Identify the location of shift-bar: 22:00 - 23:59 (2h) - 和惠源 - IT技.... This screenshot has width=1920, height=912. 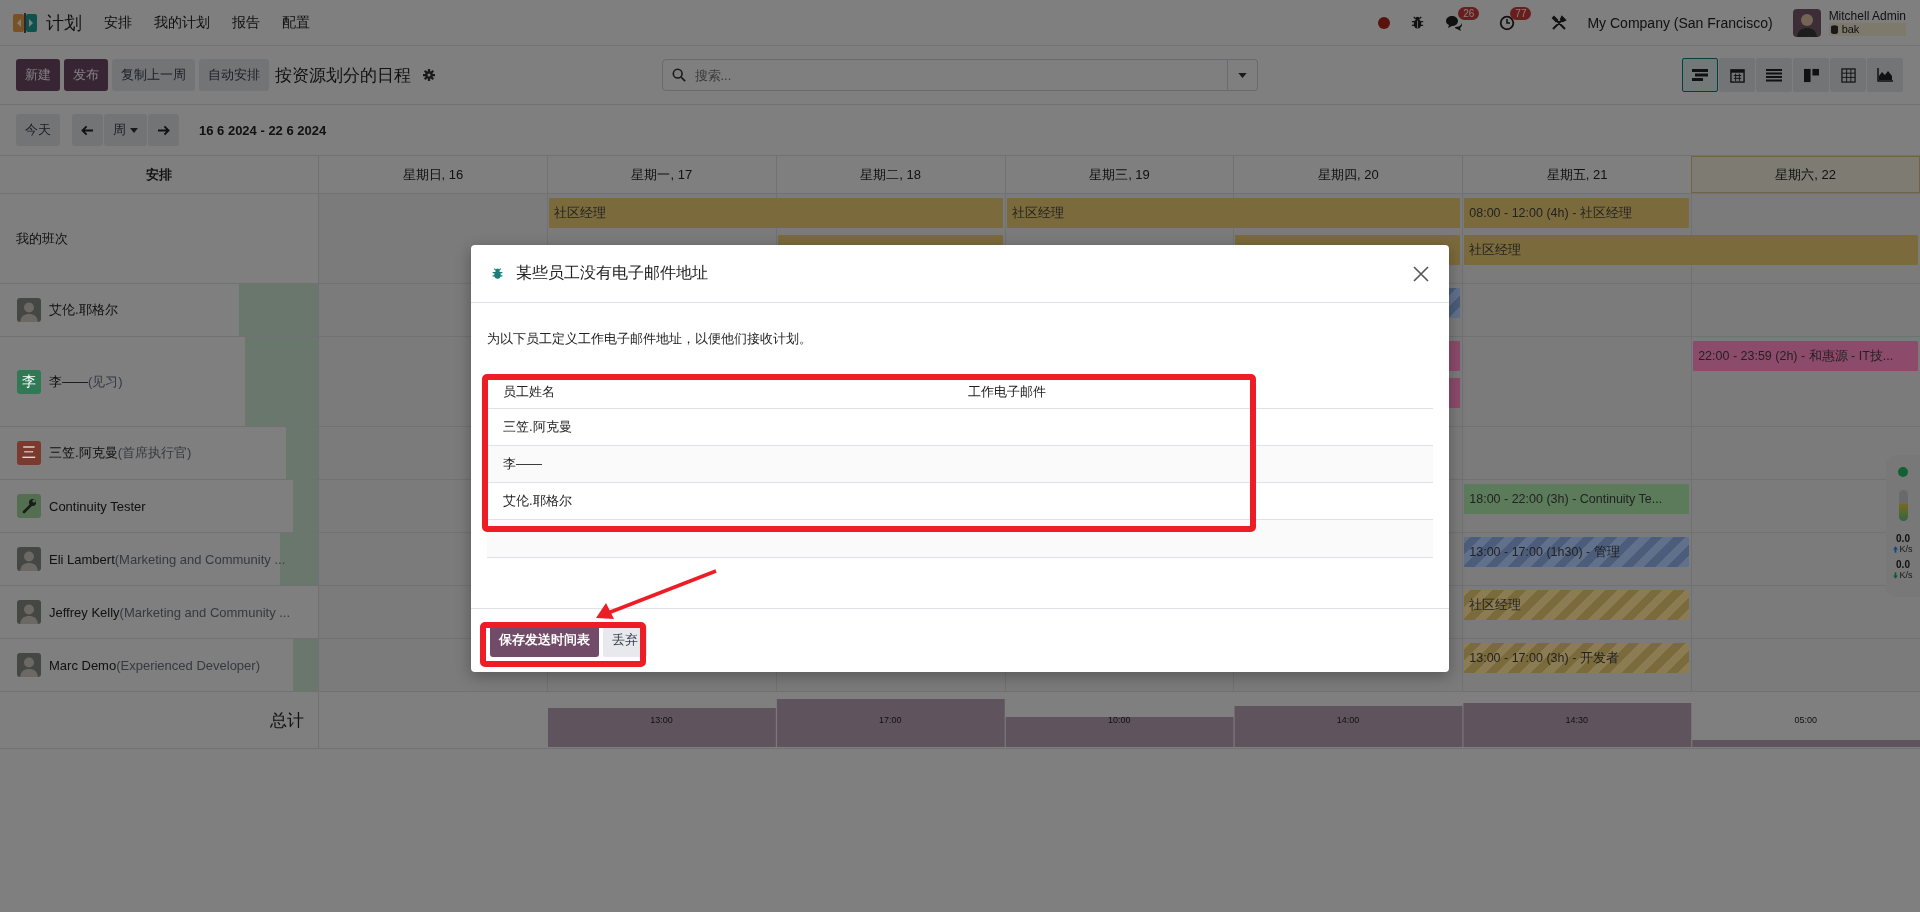
(1805, 356).